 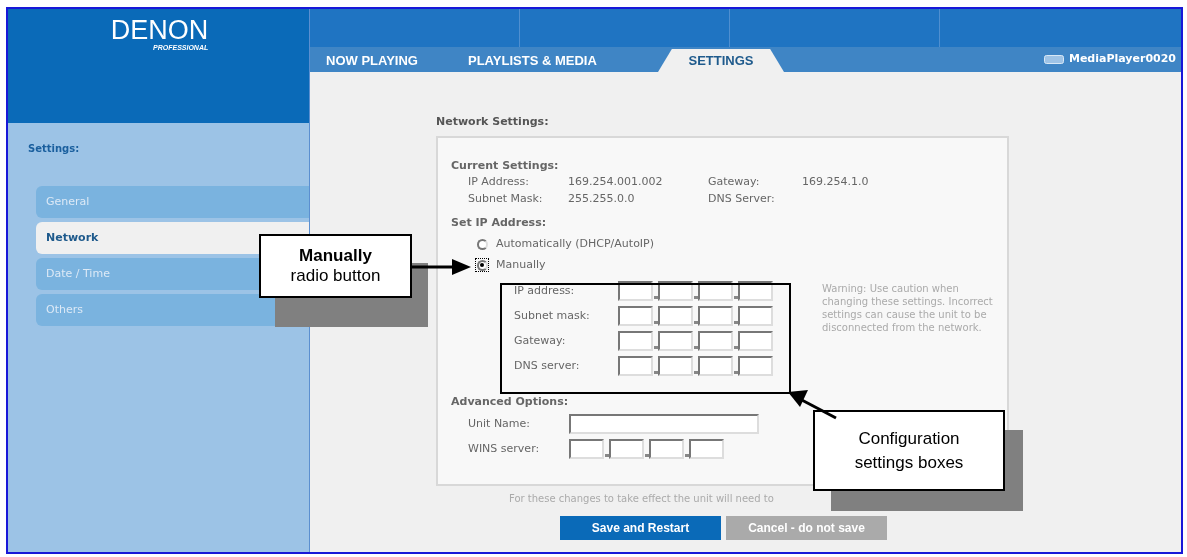 I want to click on section-heading: Set IP Address:, so click(x=499, y=222).